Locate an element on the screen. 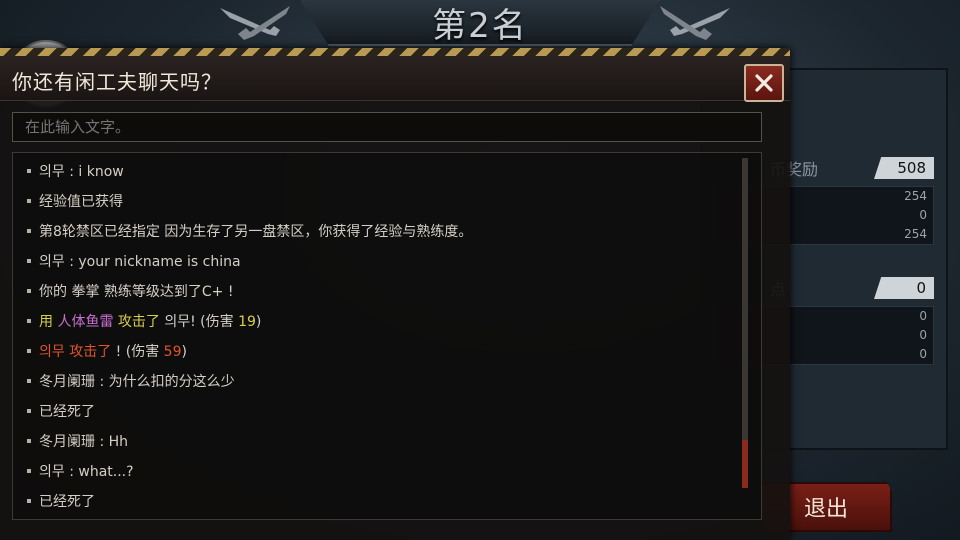 This screenshot has height=540, width=960. chat-message-text: 经验值已获得 is located at coordinates (81, 202).